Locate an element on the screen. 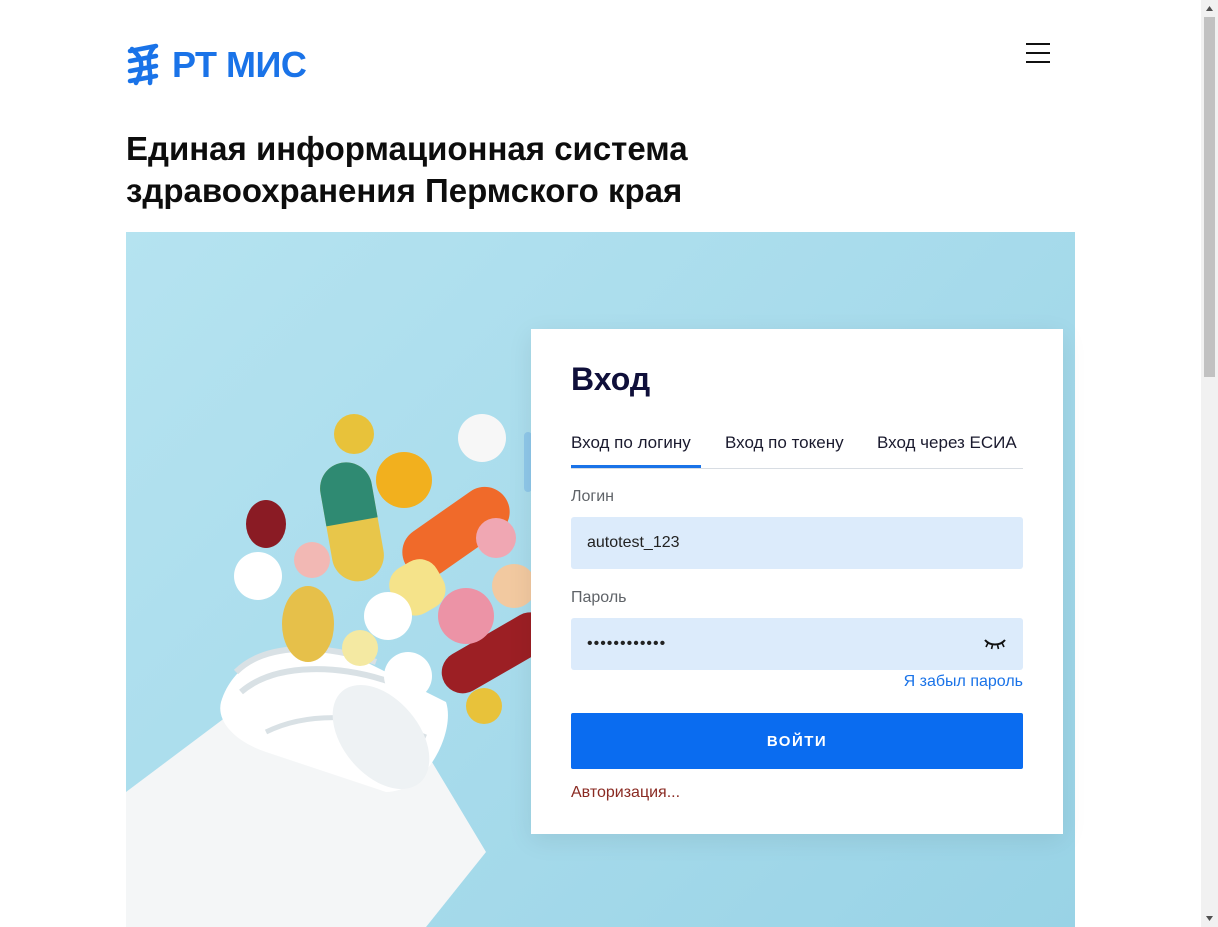 Image resolution: width=1218 pixels, height=927 pixels. tablet-orange is located at coordinates (404, 480).